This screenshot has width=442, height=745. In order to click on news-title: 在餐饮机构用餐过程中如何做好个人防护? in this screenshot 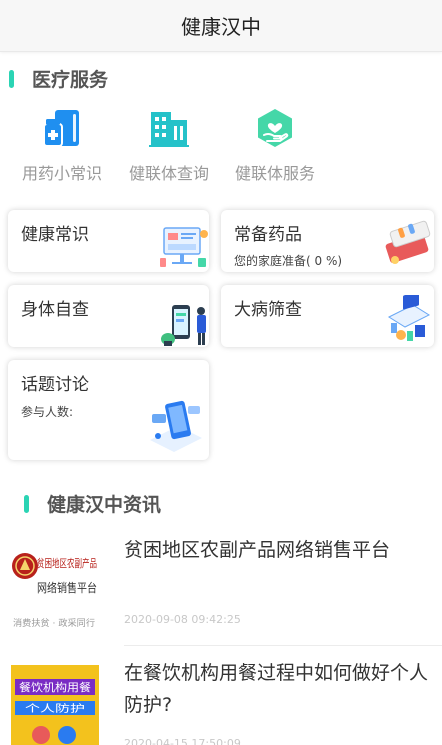, I will do `click(276, 689)`.